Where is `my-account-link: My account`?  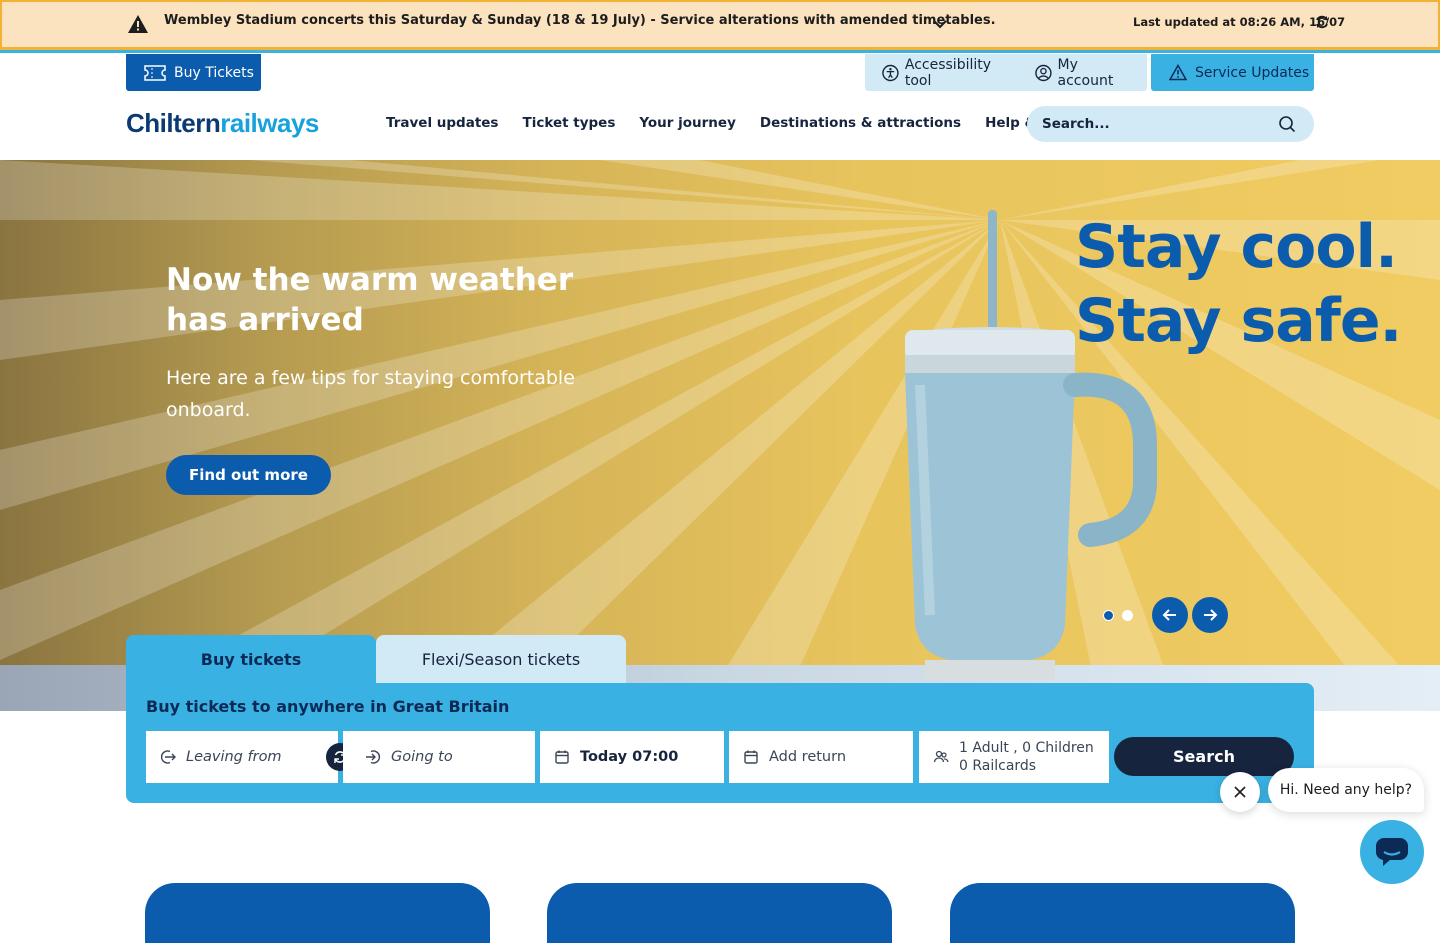 my-account-link: My account is located at coordinates (1083, 72).